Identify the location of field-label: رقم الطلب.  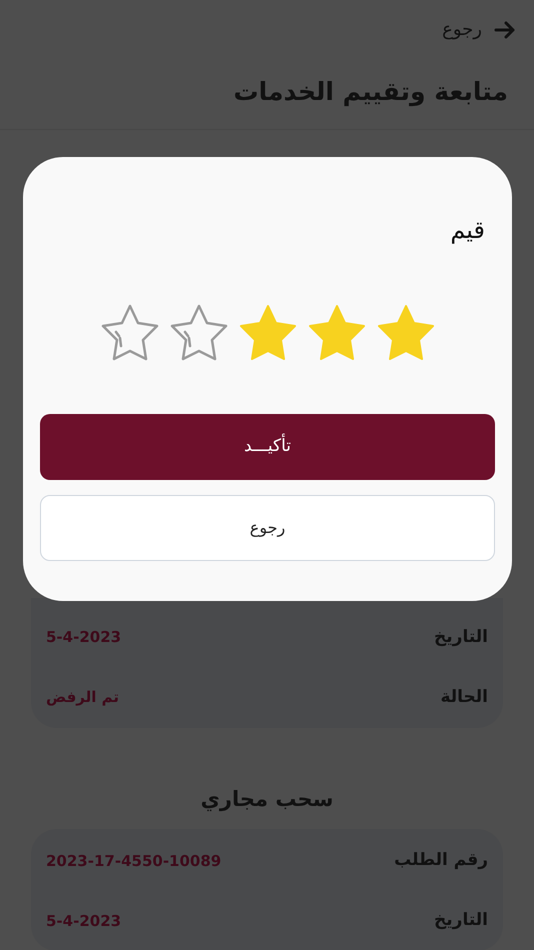
(441, 860).